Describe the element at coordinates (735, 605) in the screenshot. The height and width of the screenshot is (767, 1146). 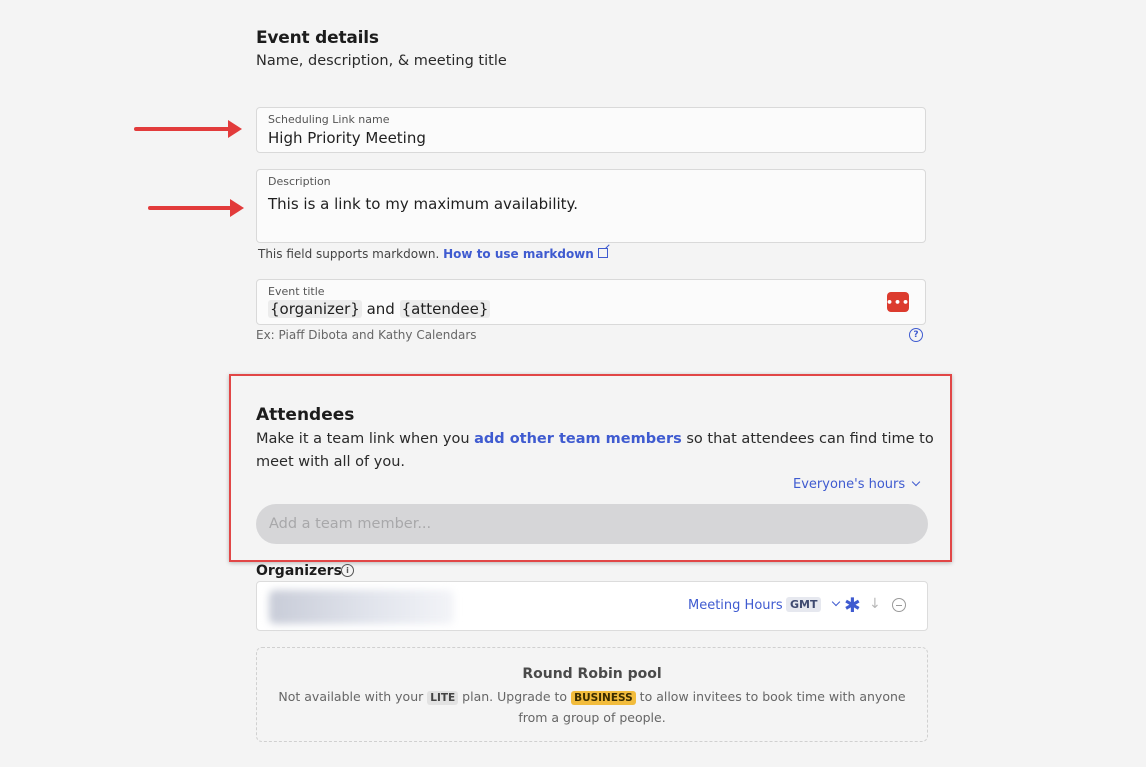
I see `meeting-hours-select: Meeting Hours` at that location.